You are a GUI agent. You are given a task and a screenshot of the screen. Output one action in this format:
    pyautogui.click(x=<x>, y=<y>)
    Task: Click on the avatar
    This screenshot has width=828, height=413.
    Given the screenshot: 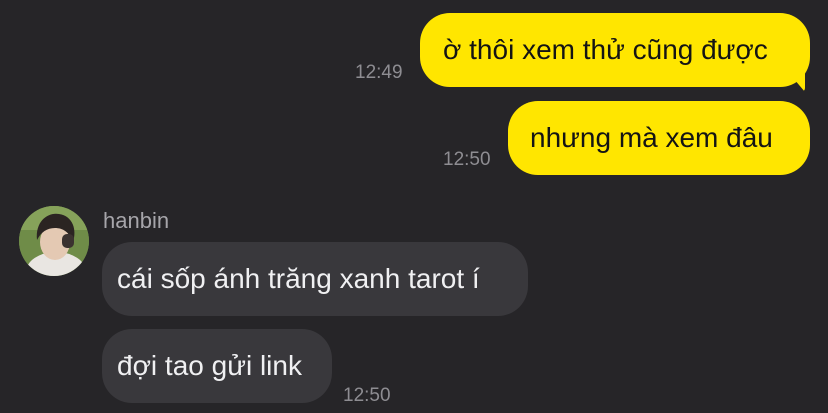 What is the action you would take?
    pyautogui.click(x=54, y=241)
    